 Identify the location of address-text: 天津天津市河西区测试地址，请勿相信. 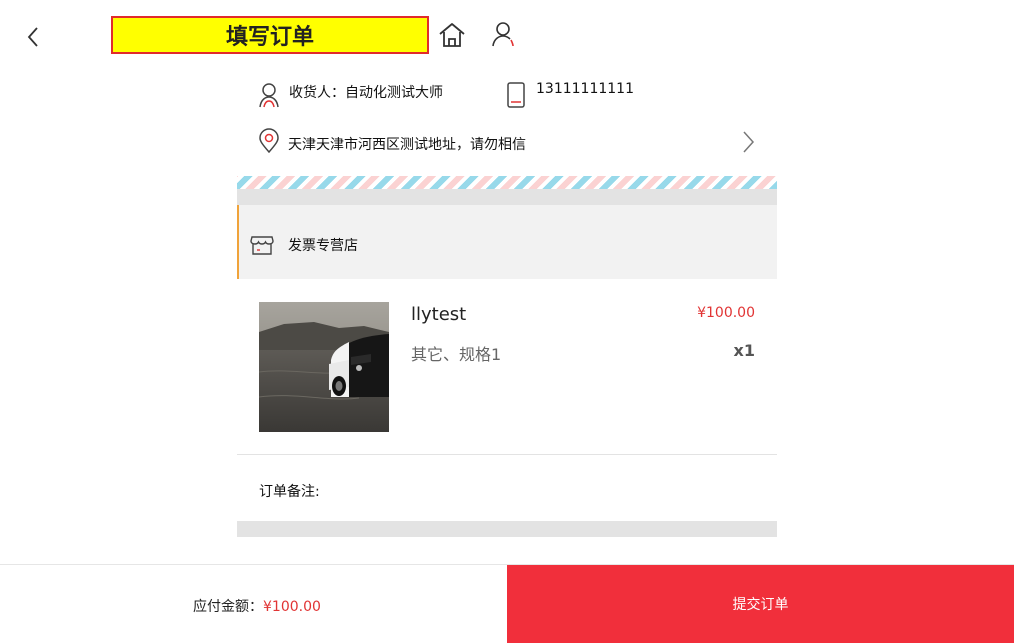
(407, 145).